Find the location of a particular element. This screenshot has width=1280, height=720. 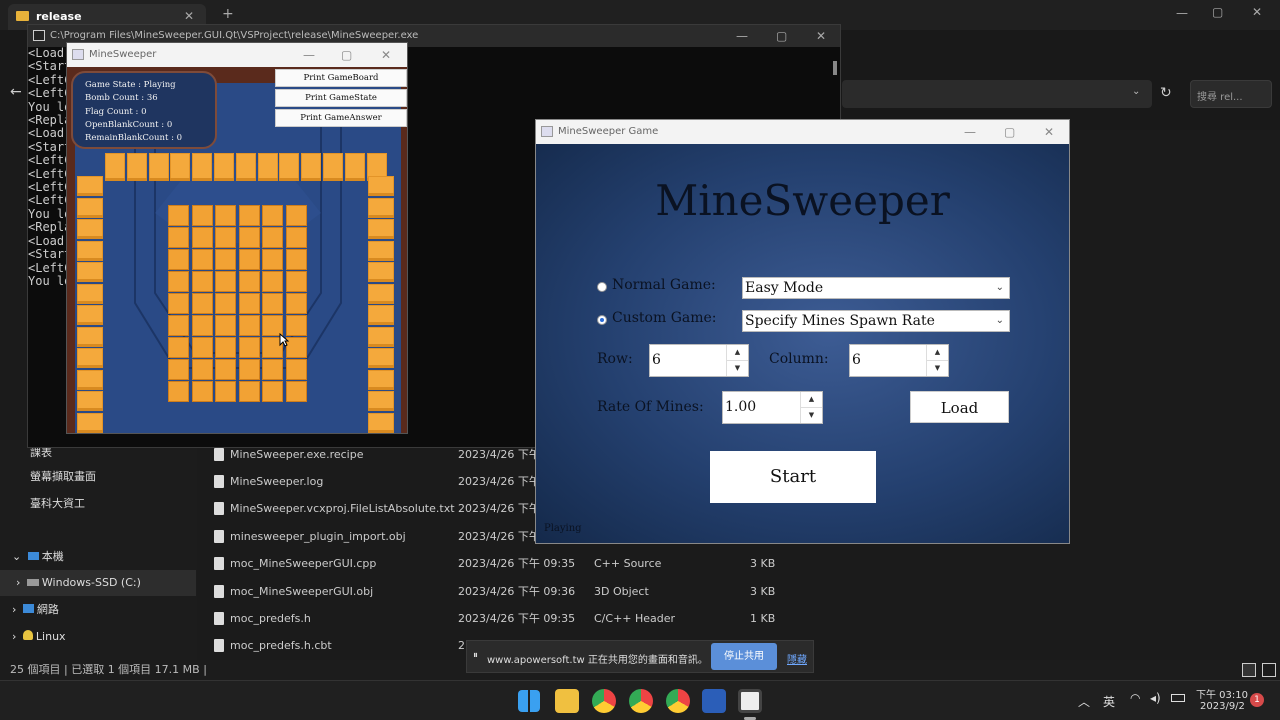

volume-icon: ◂) is located at coordinates (1155, 698).